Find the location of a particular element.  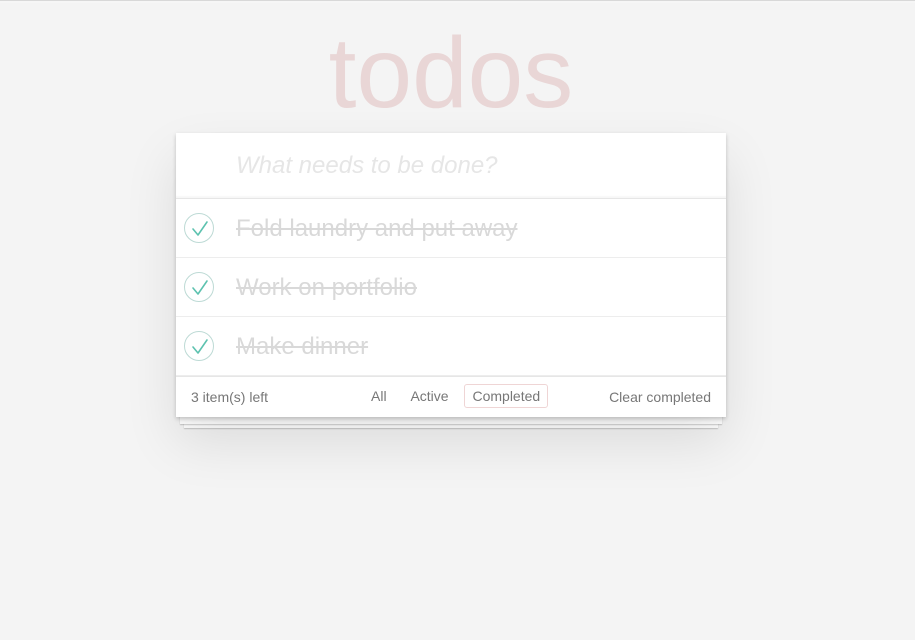

todo-label: Work on portfolio is located at coordinates (326, 288).